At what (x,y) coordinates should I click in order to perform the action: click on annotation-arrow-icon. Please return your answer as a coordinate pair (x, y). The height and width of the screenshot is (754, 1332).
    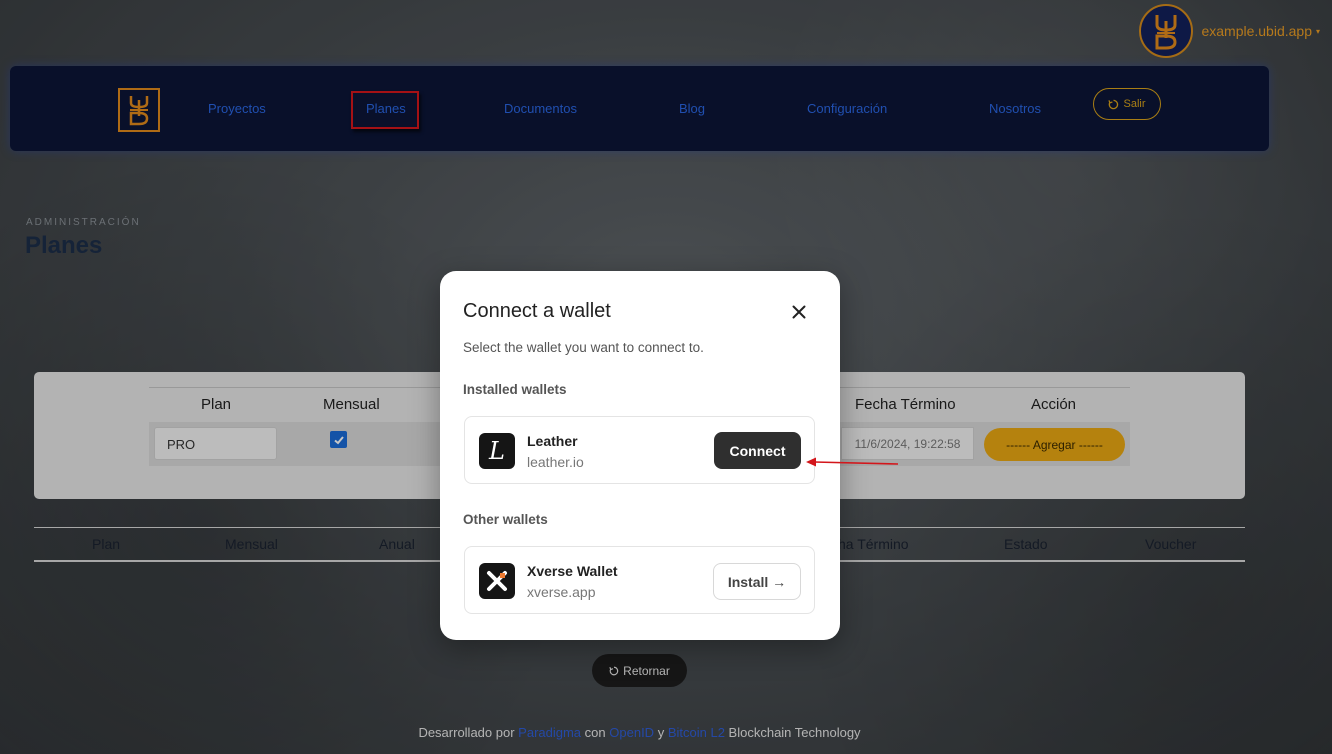
    Looking at the image, I should click on (852, 462).